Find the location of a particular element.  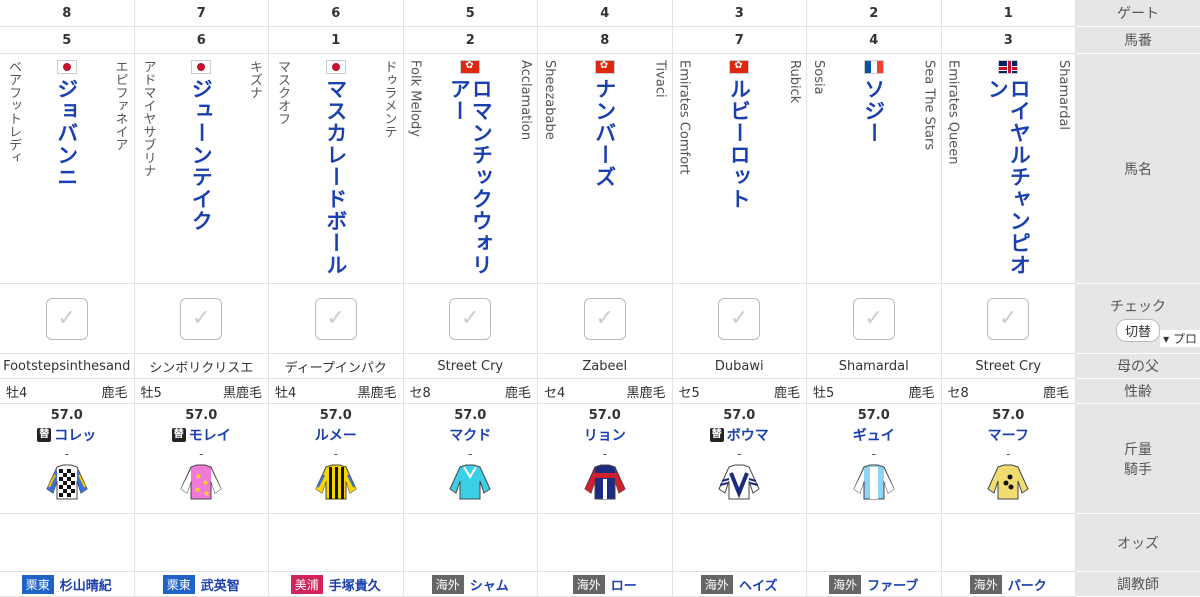

jockey-name-link: ルメー is located at coordinates (336, 435).